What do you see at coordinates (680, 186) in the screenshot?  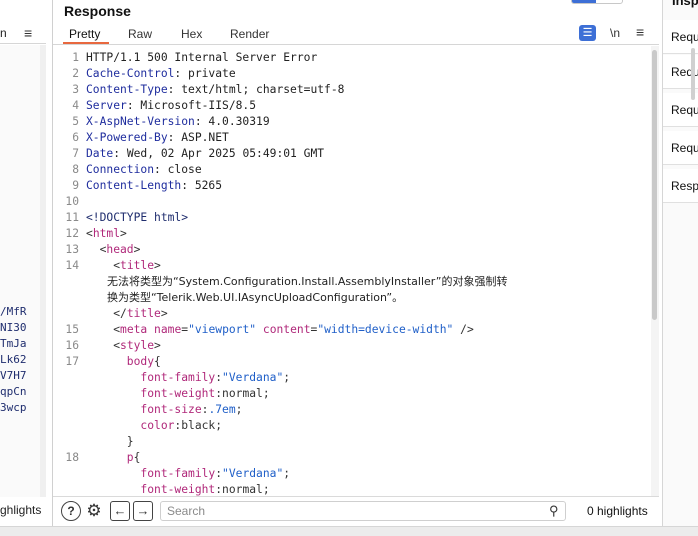 I see `inspector-item: Resp` at bounding box center [680, 186].